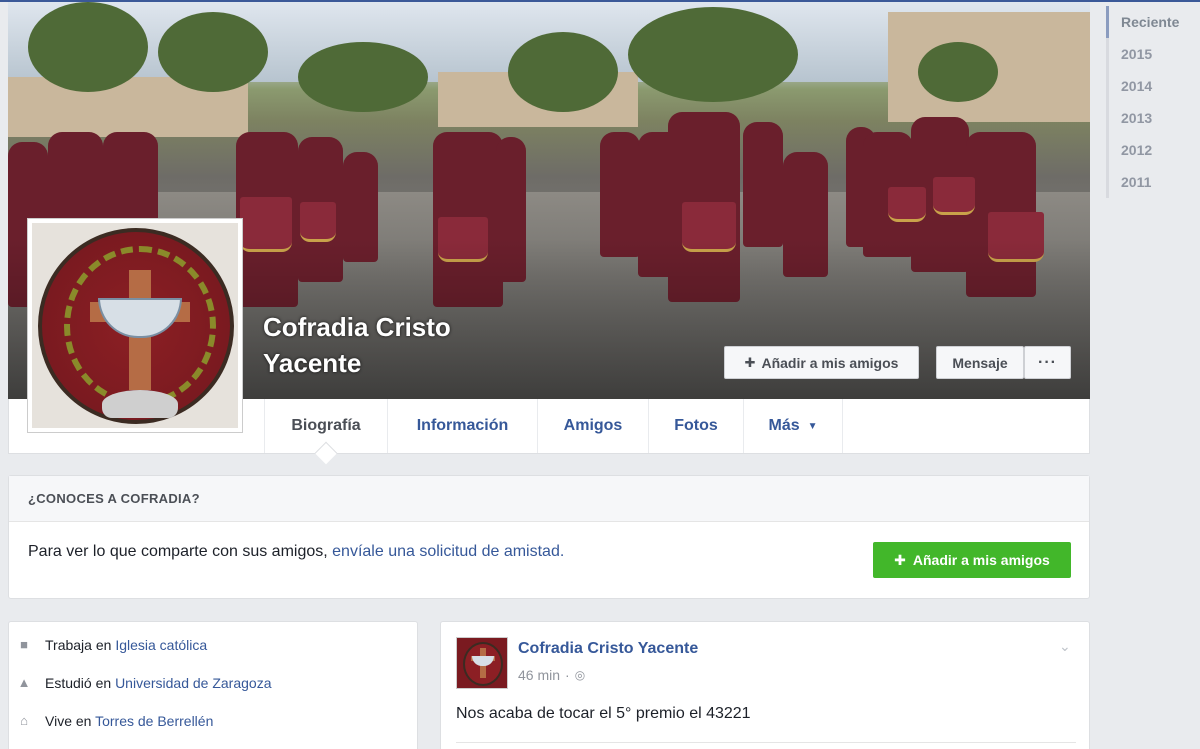 This screenshot has width=1200, height=749. What do you see at coordinates (78, 645) in the screenshot?
I see `intro-work-prefix: Trabaja en` at bounding box center [78, 645].